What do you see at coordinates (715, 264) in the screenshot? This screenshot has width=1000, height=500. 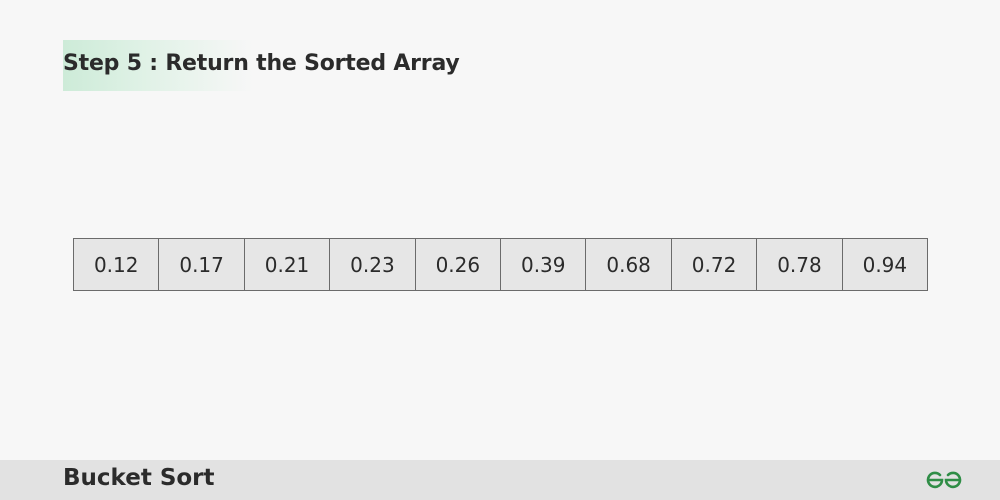 I see `array-cell: 0.72` at bounding box center [715, 264].